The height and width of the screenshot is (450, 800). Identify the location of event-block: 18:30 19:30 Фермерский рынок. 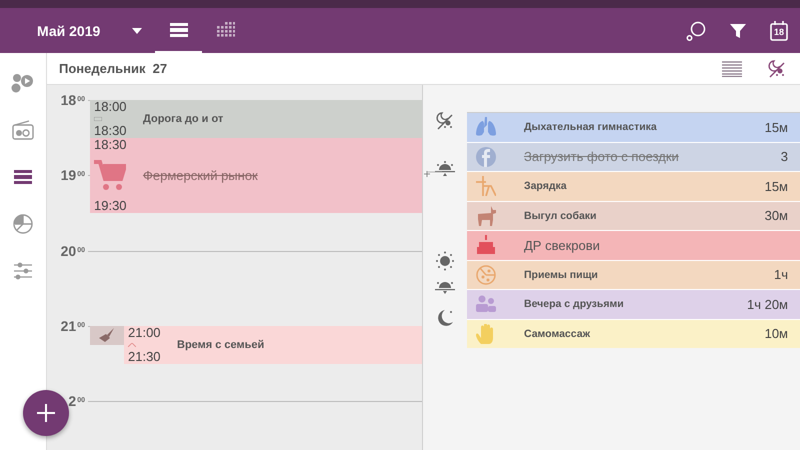
(256, 175).